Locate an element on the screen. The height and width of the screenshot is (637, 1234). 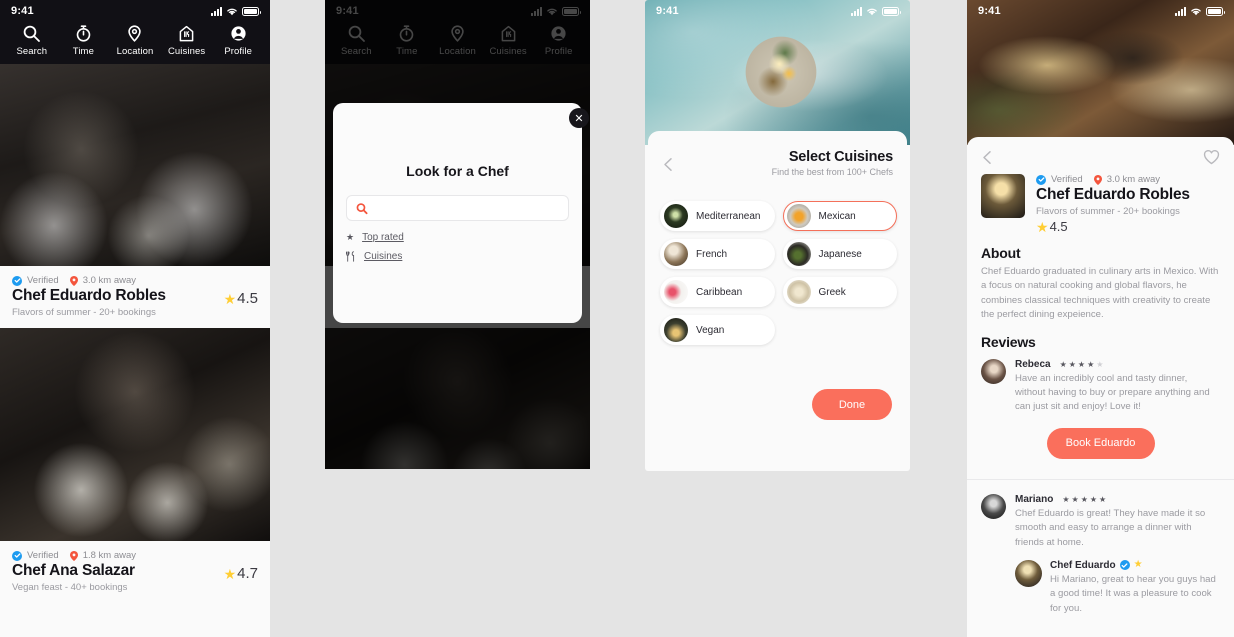
user-circle-icon is located at coordinates (238, 33).